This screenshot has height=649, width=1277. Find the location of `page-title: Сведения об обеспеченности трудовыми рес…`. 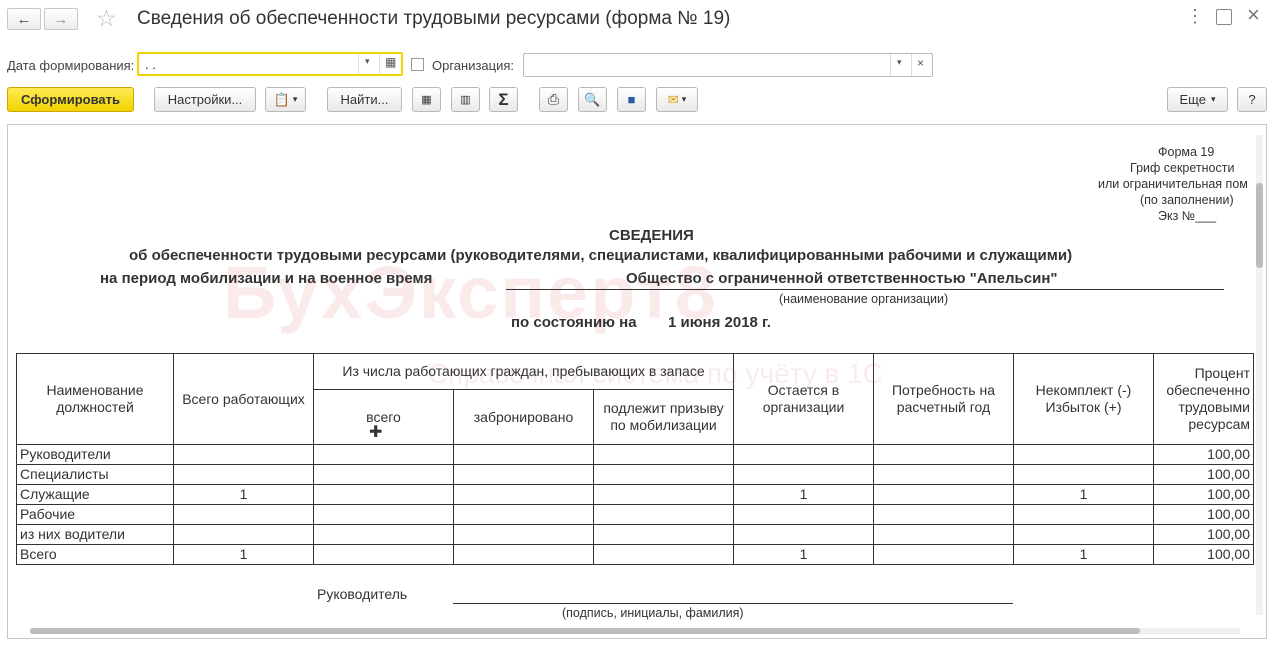

page-title: Сведения об обеспеченности трудовыми рес… is located at coordinates (434, 18).